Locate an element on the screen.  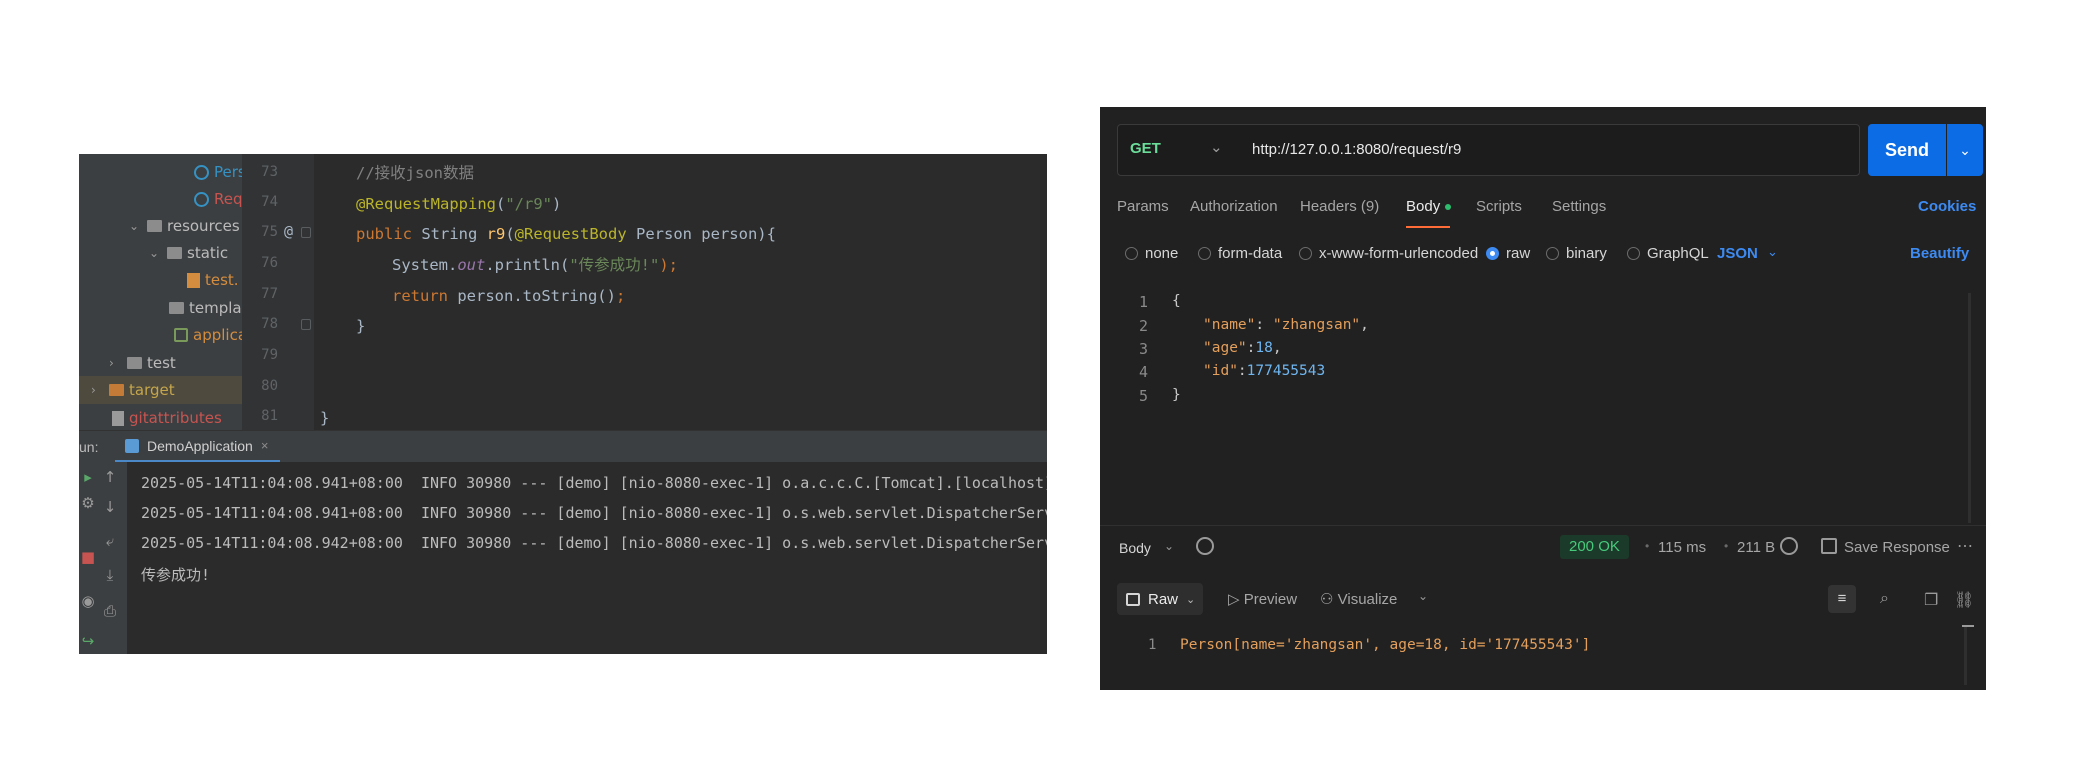
scroll-to-end-icon: ⤓ is located at coordinates (110, 575).